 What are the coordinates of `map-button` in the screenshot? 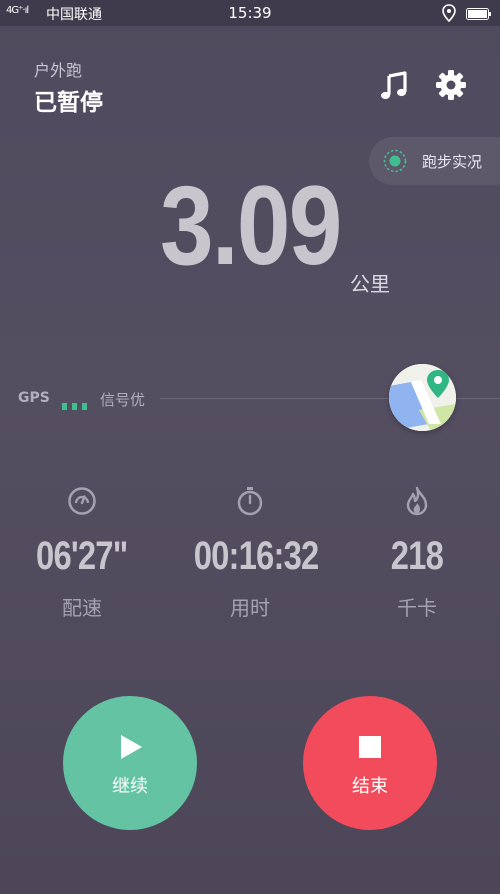 It's located at (422, 397).